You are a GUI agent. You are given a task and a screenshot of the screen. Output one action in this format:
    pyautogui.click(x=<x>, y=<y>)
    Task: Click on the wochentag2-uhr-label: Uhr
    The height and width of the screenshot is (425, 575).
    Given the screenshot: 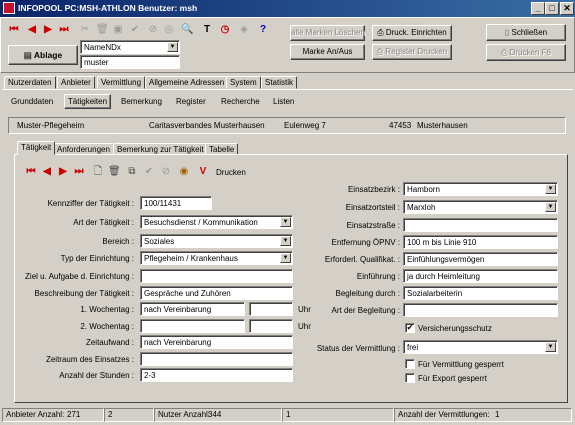 What is the action you would take?
    pyautogui.click(x=304, y=326)
    